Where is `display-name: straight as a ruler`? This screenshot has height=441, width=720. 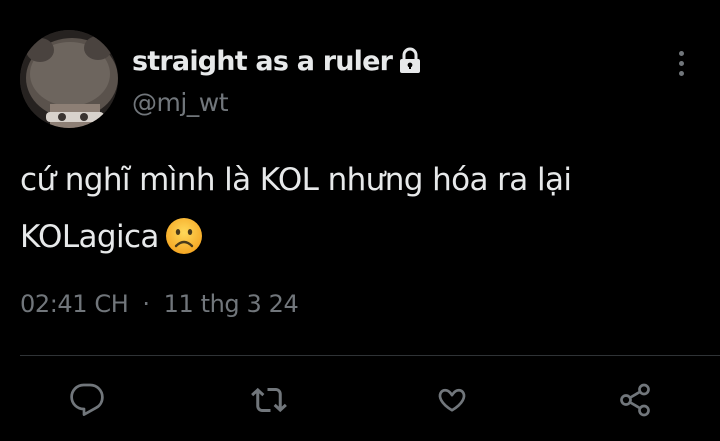 display-name: straight as a ruler is located at coordinates (262, 61).